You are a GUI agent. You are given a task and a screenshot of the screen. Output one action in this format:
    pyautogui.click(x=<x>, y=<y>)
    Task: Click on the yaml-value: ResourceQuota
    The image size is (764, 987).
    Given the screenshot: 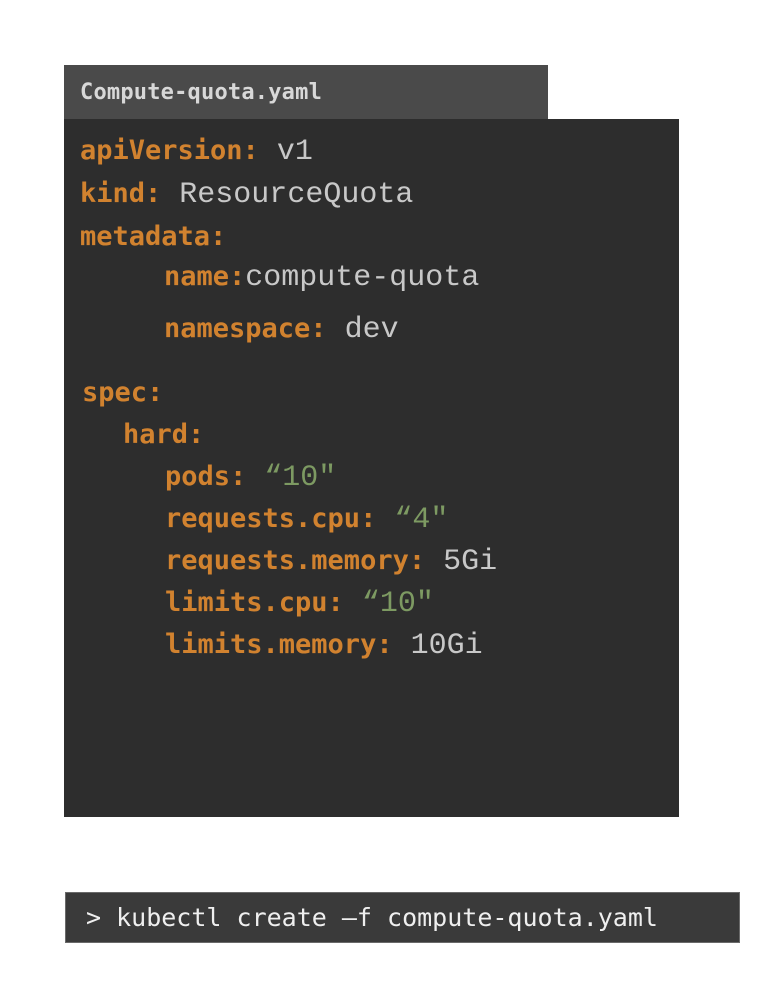 What is the action you would take?
    pyautogui.click(x=296, y=195)
    